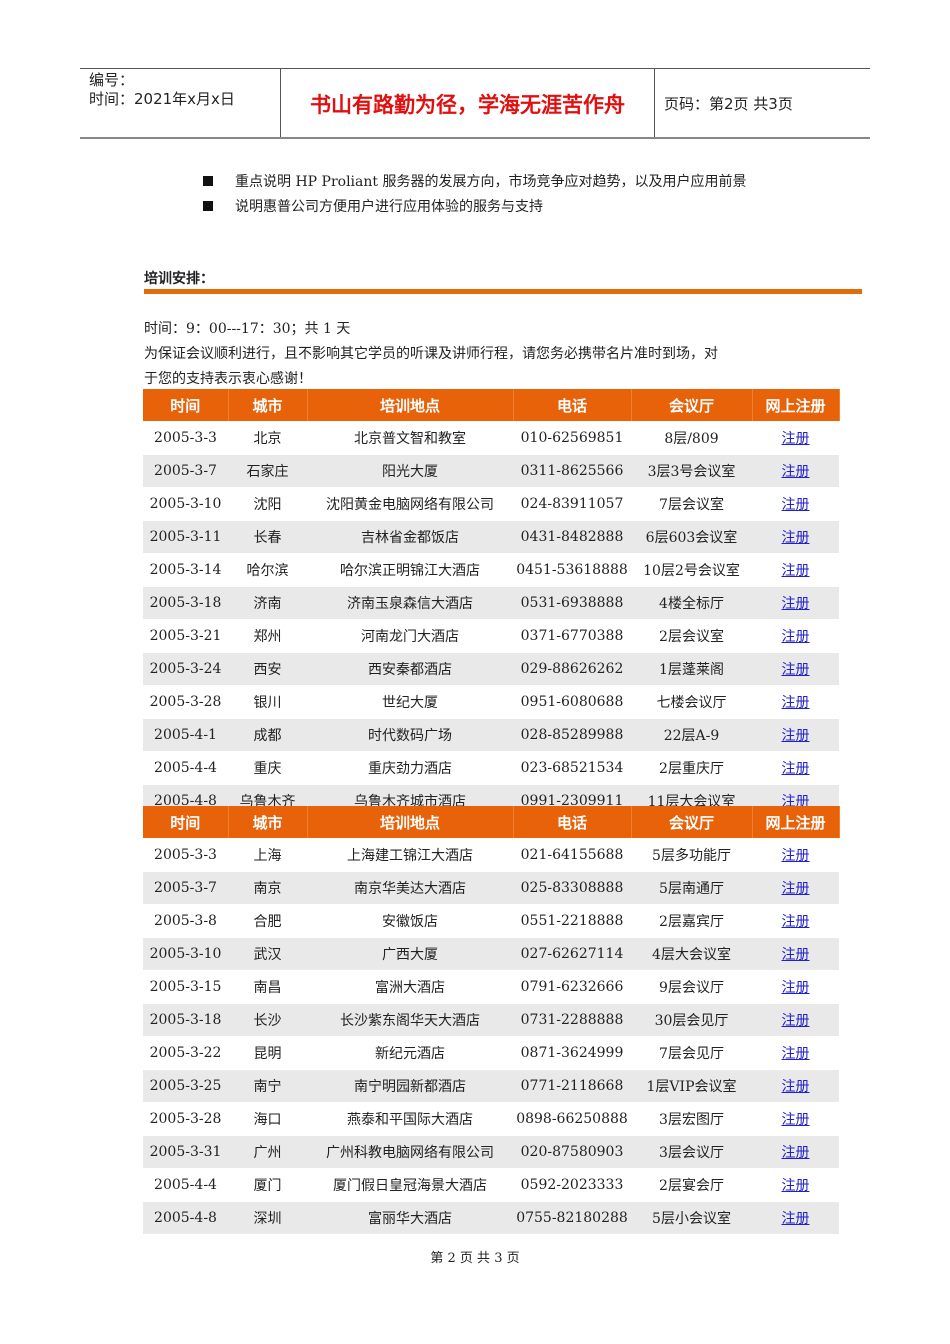 The height and width of the screenshot is (1344, 950). Describe the element at coordinates (185, 1053) in the screenshot. I see `cell-date: 2005-3-22` at that location.